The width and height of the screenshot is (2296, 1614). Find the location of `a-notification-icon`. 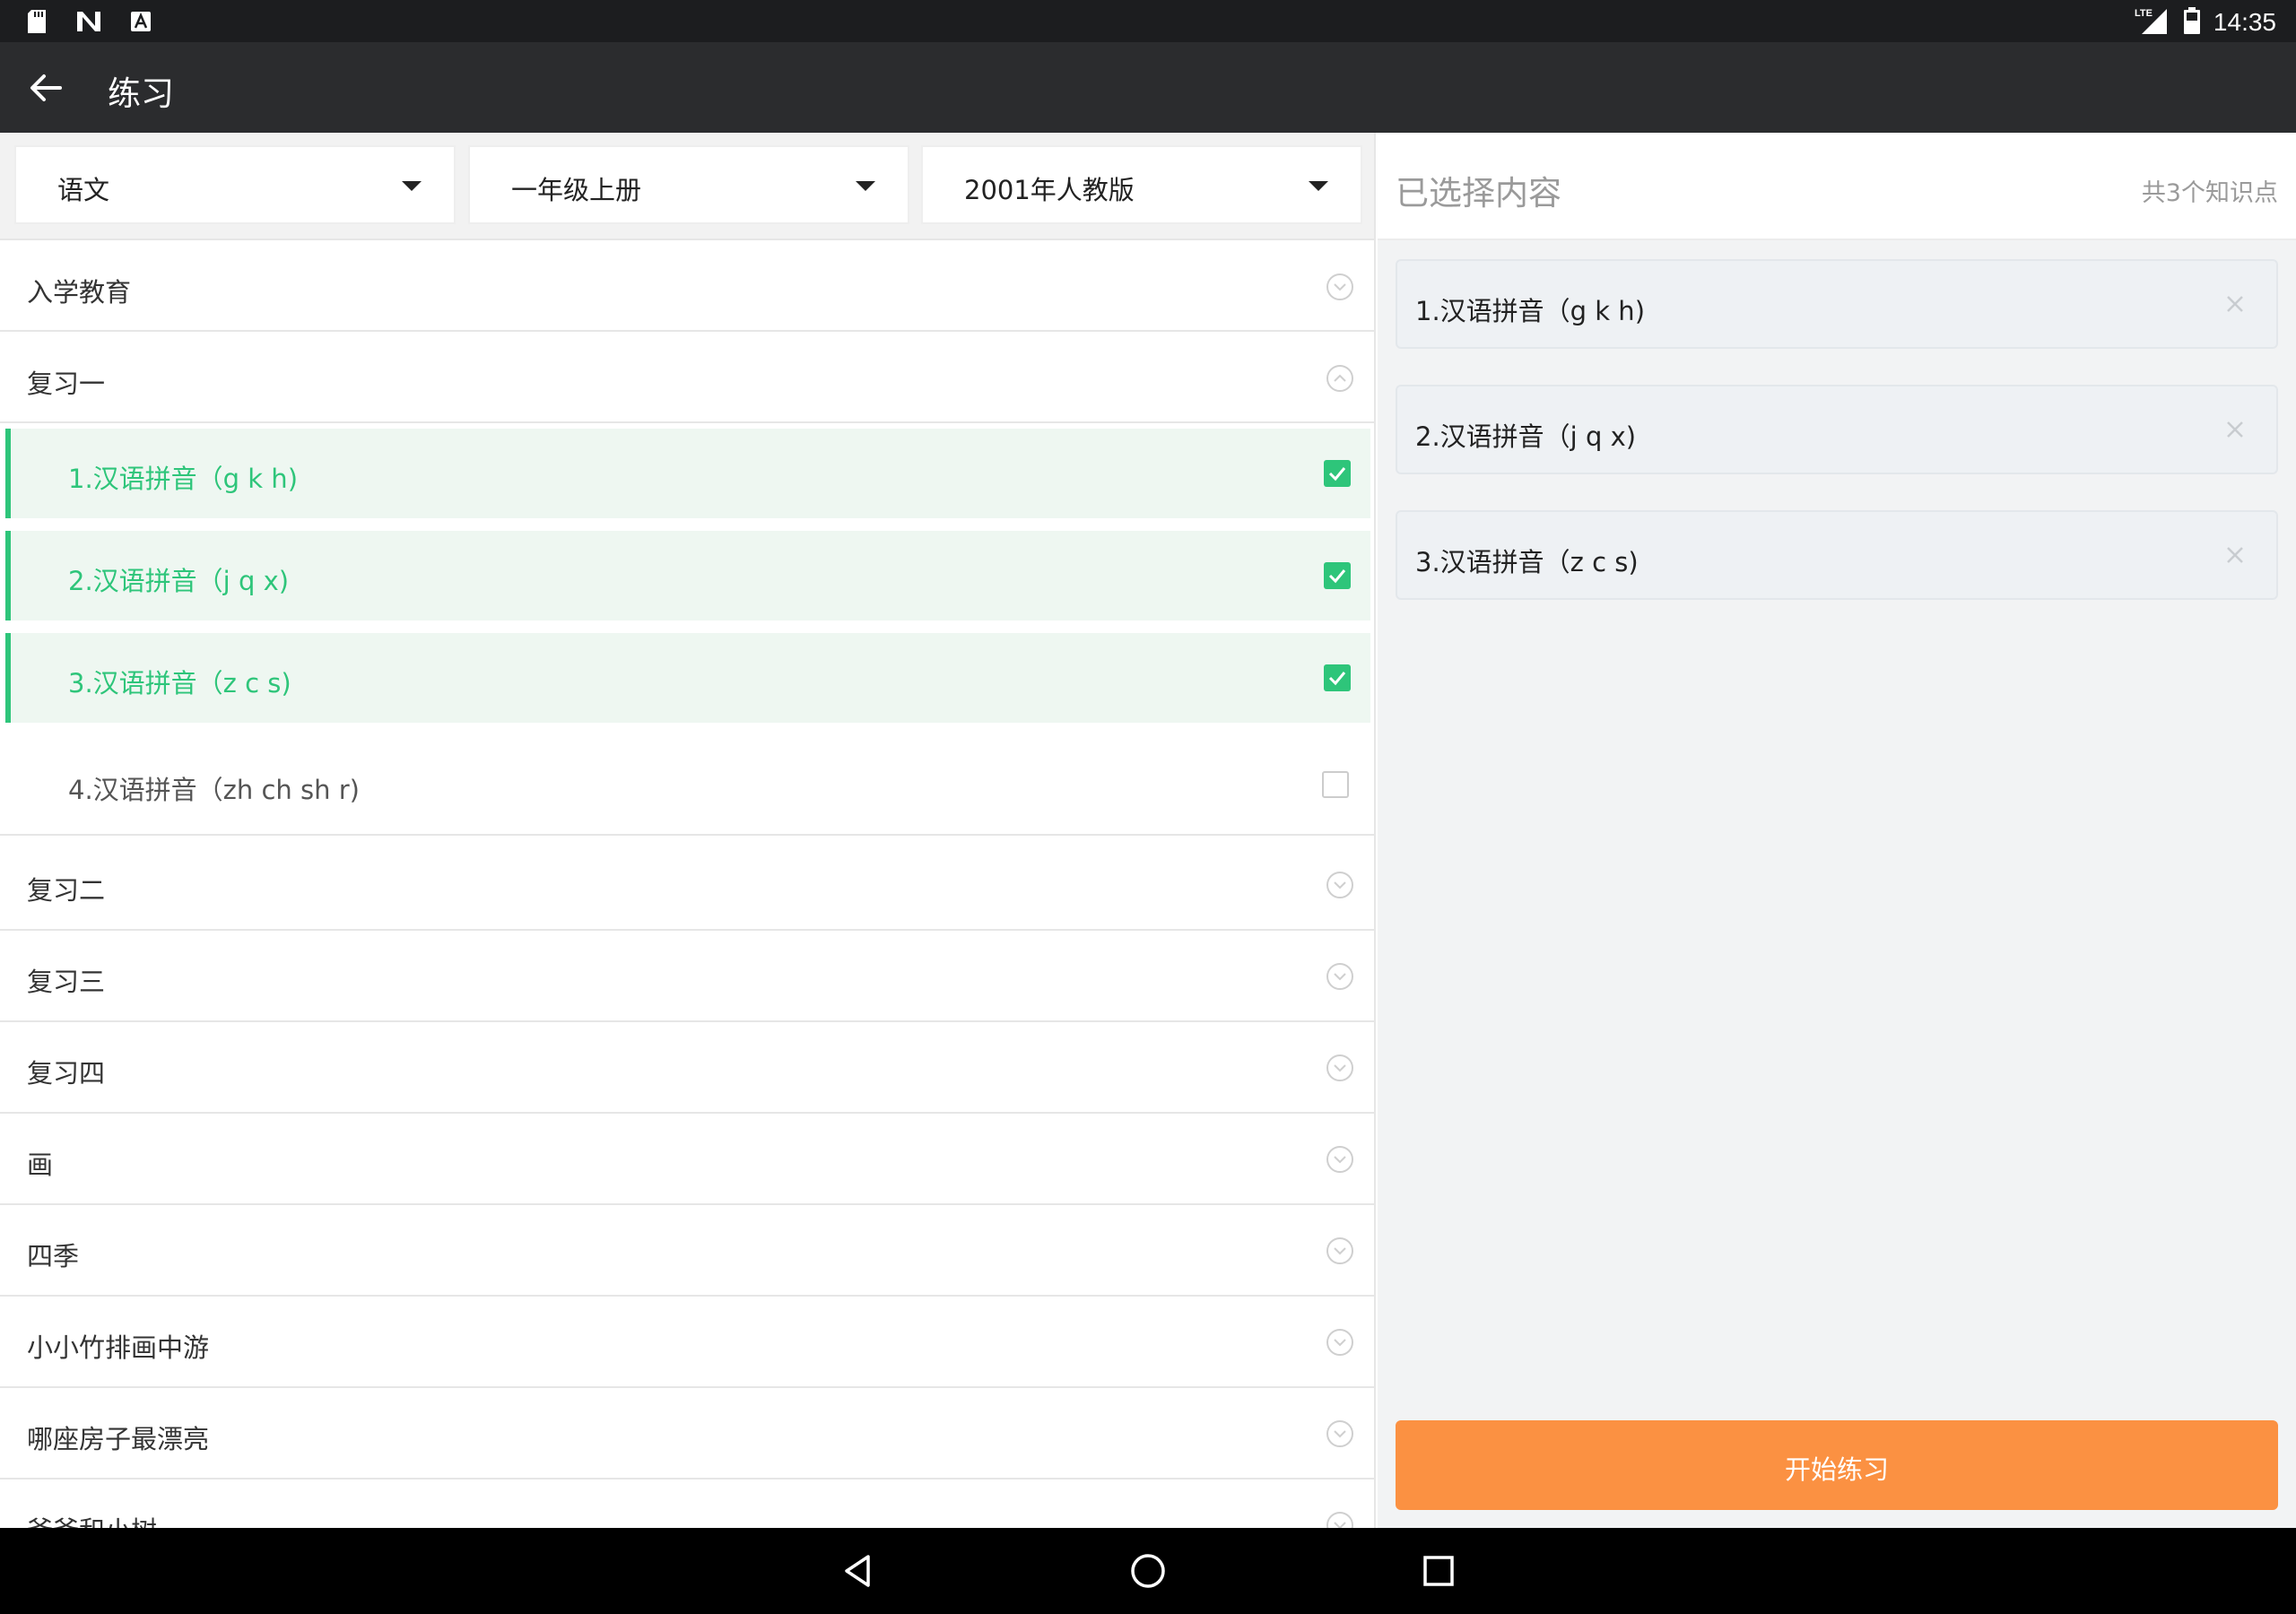

a-notification-icon is located at coordinates (140, 21).